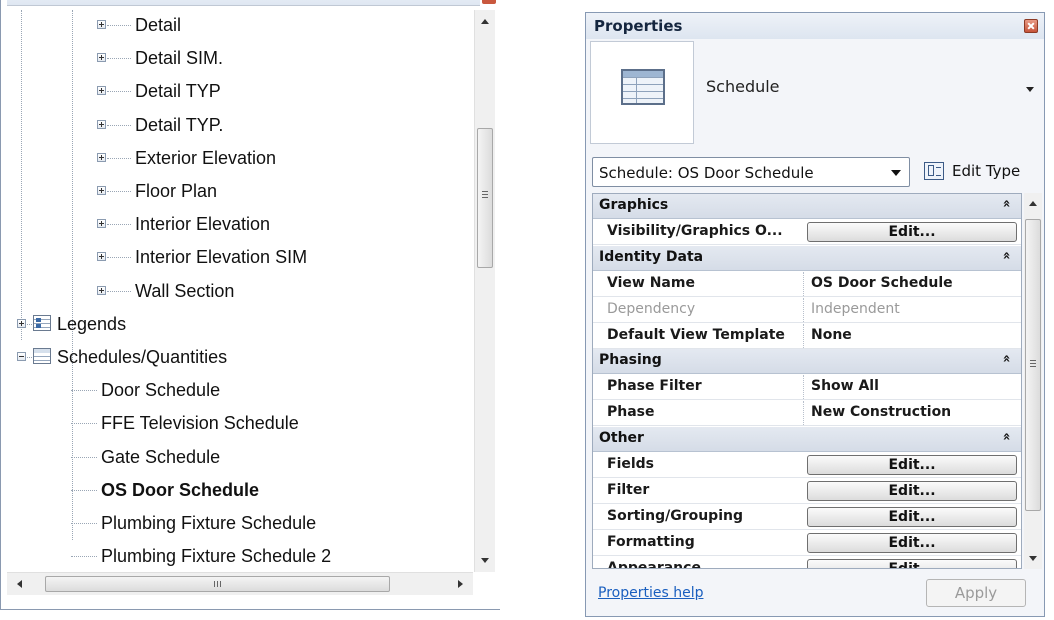 This screenshot has width=1054, height=620. What do you see at coordinates (845, 386) in the screenshot?
I see `property-value: Show All` at bounding box center [845, 386].